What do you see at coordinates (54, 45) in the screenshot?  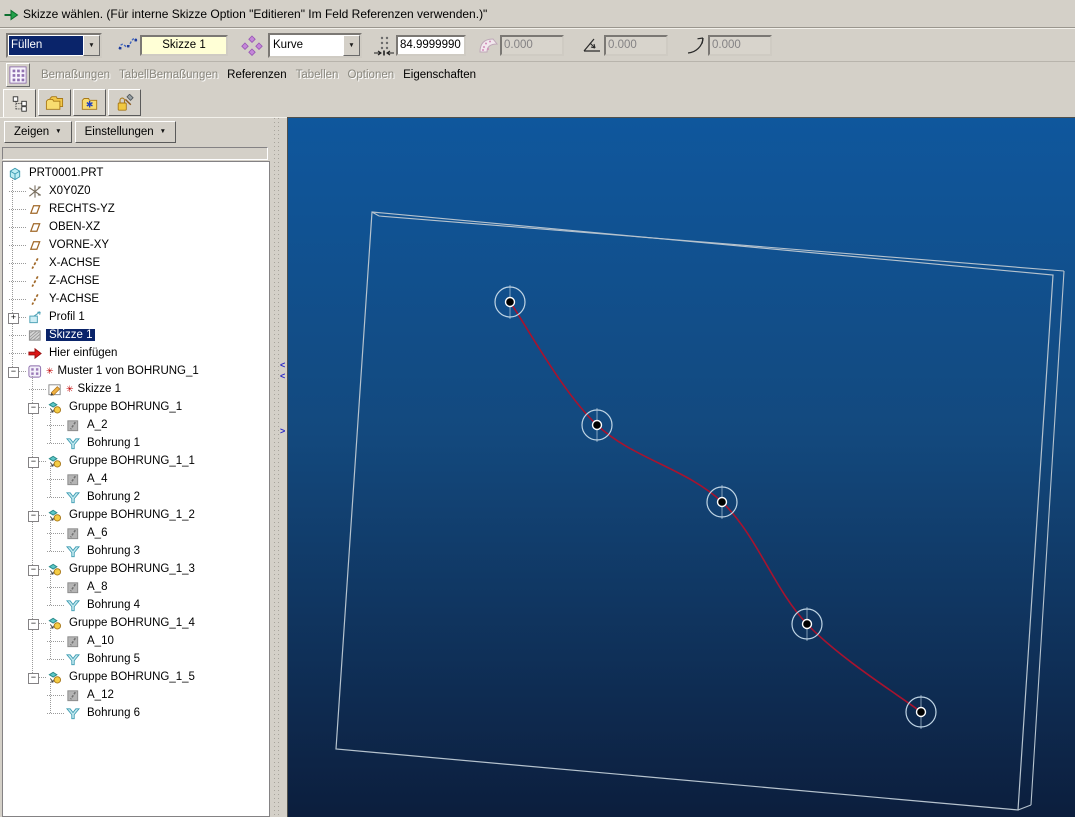 I see `fill-type-select: Füllen ▼` at bounding box center [54, 45].